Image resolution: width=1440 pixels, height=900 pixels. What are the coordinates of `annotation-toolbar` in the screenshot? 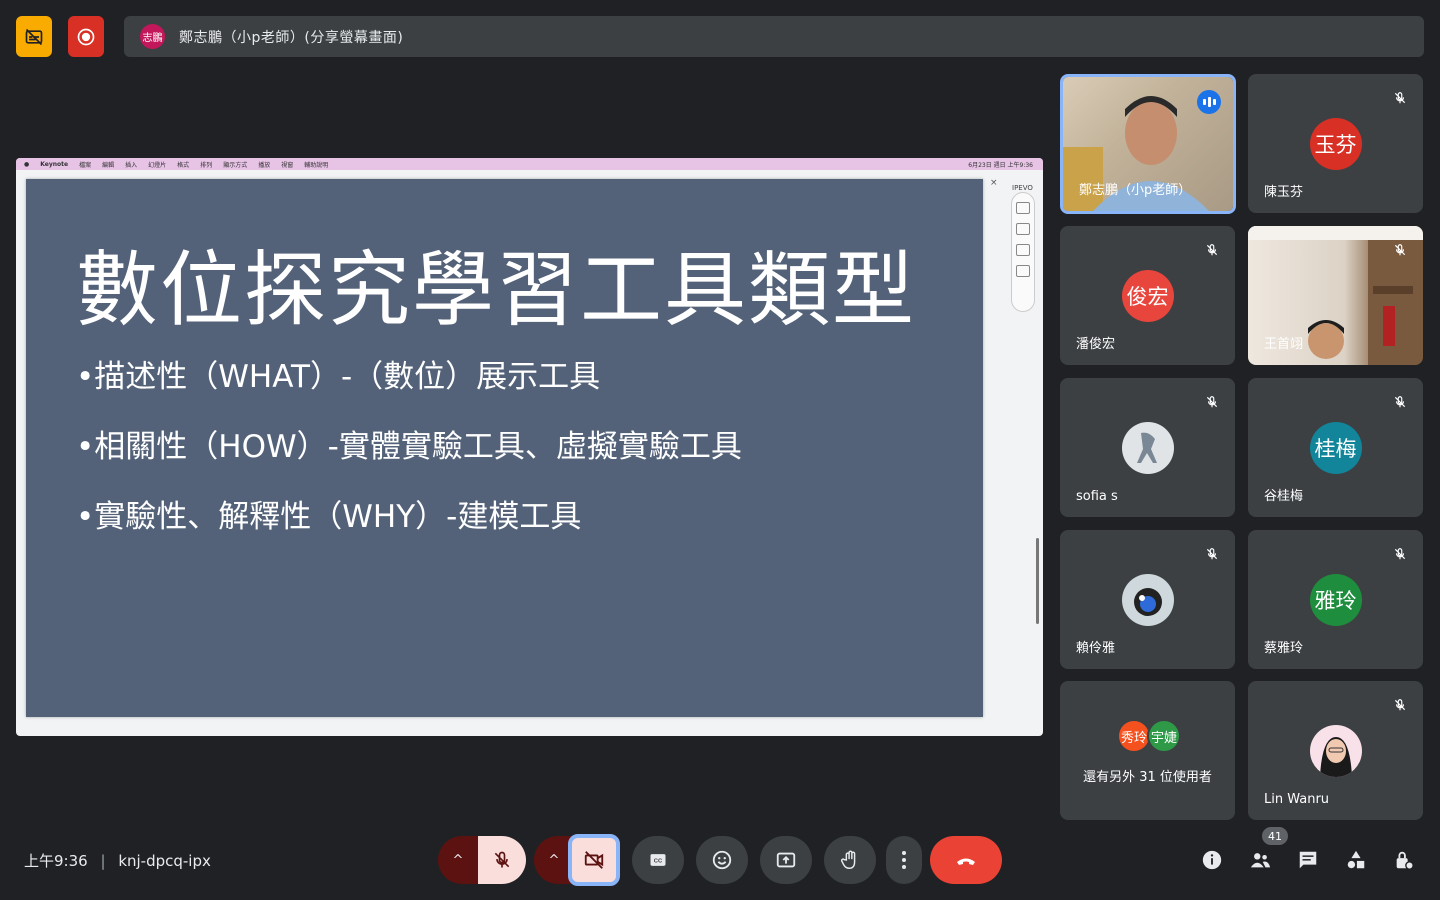 It's located at (1023, 252).